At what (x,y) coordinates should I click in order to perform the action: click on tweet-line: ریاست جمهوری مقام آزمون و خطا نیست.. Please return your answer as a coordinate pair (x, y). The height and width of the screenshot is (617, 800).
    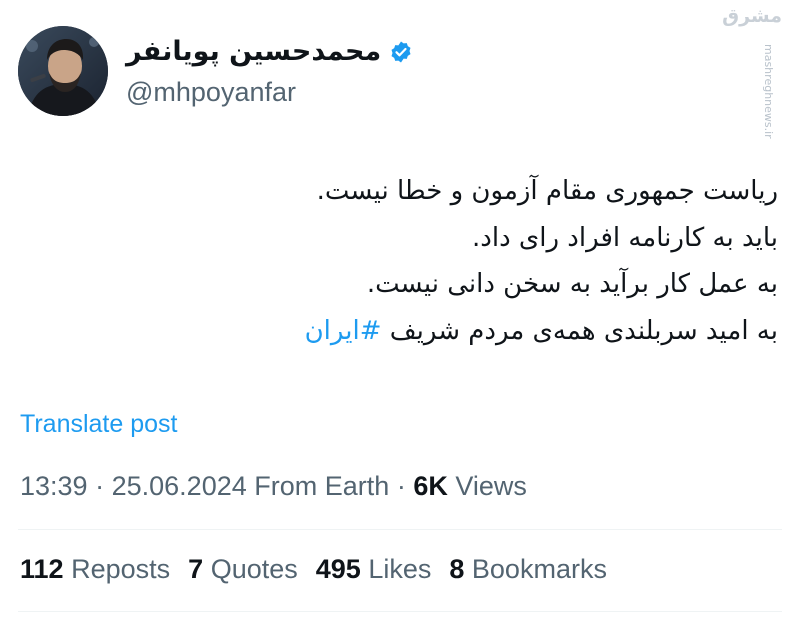
    Looking at the image, I should click on (547, 191).